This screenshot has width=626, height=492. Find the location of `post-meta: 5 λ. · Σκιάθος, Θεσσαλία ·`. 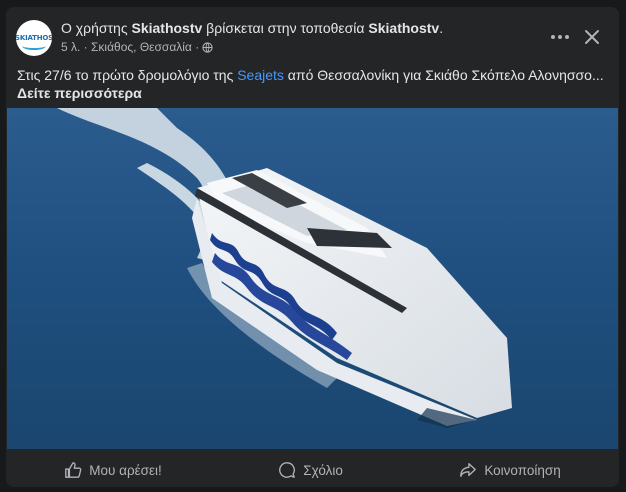

post-meta: 5 λ. · Σκιάθος, Θεσσαλία · is located at coordinates (137, 47).